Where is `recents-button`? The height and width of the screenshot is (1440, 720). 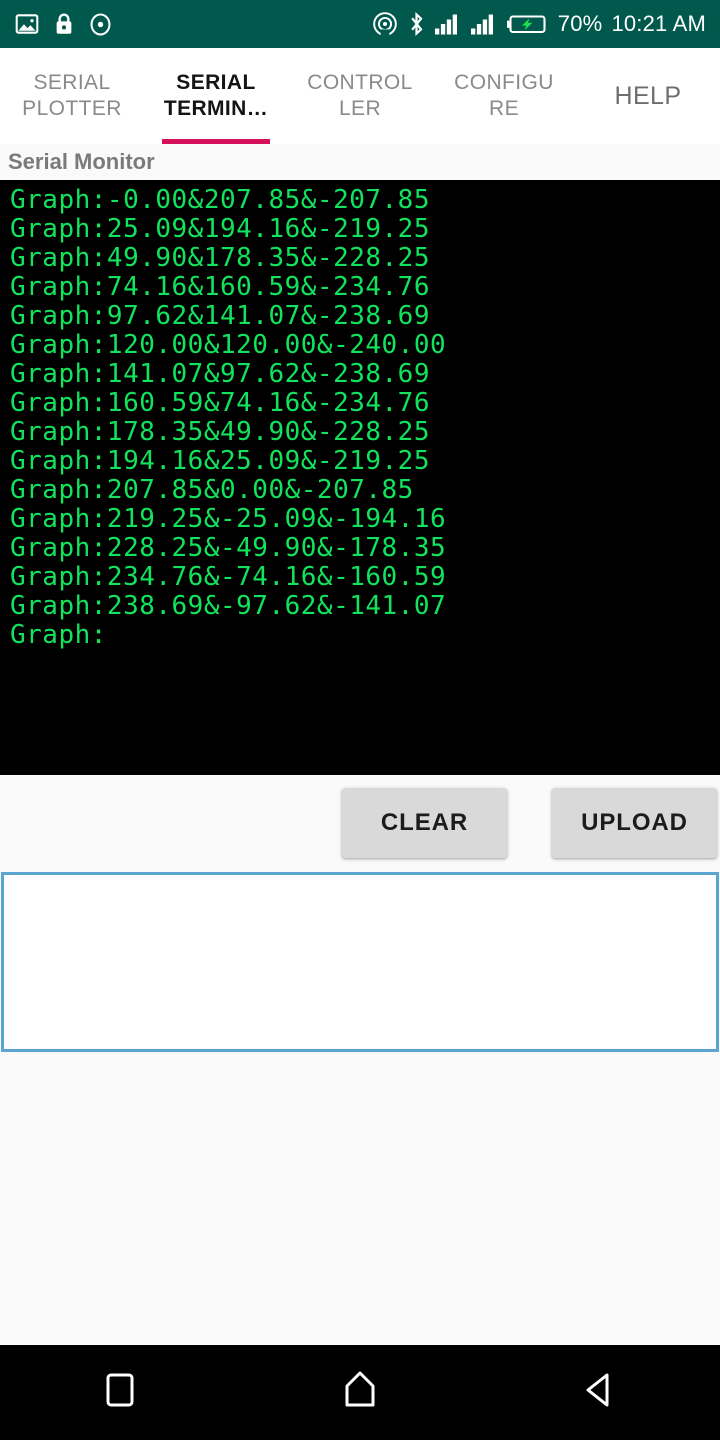 recents-button is located at coordinates (120, 1392).